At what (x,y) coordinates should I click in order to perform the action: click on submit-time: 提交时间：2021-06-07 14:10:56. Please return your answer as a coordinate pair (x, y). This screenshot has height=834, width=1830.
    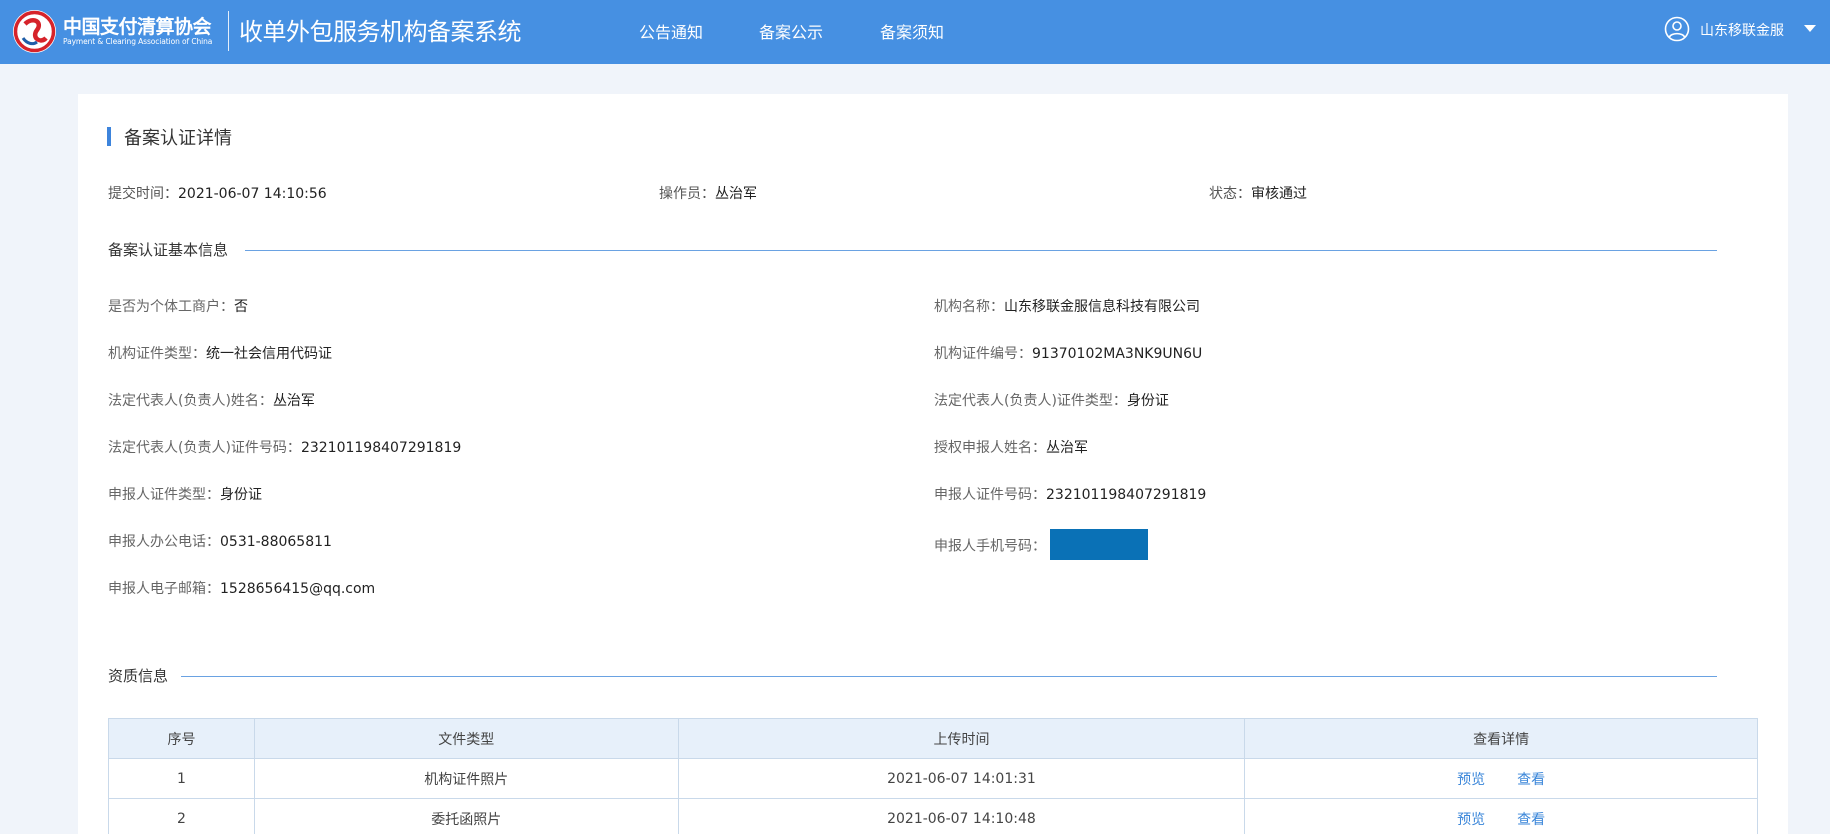
    Looking at the image, I should click on (217, 193).